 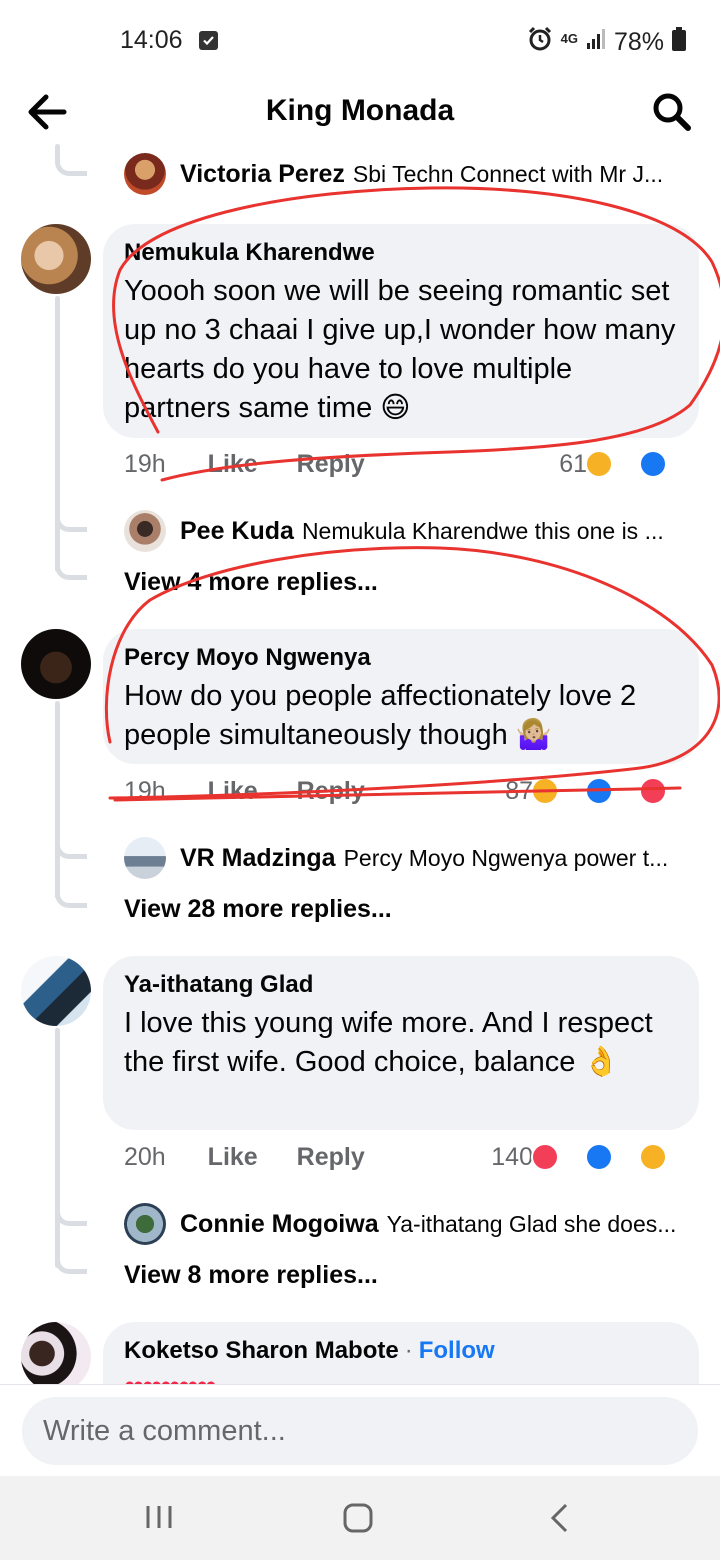 What do you see at coordinates (360, 40) in the screenshot?
I see `status-bar: 14:06 4G 78%` at bounding box center [360, 40].